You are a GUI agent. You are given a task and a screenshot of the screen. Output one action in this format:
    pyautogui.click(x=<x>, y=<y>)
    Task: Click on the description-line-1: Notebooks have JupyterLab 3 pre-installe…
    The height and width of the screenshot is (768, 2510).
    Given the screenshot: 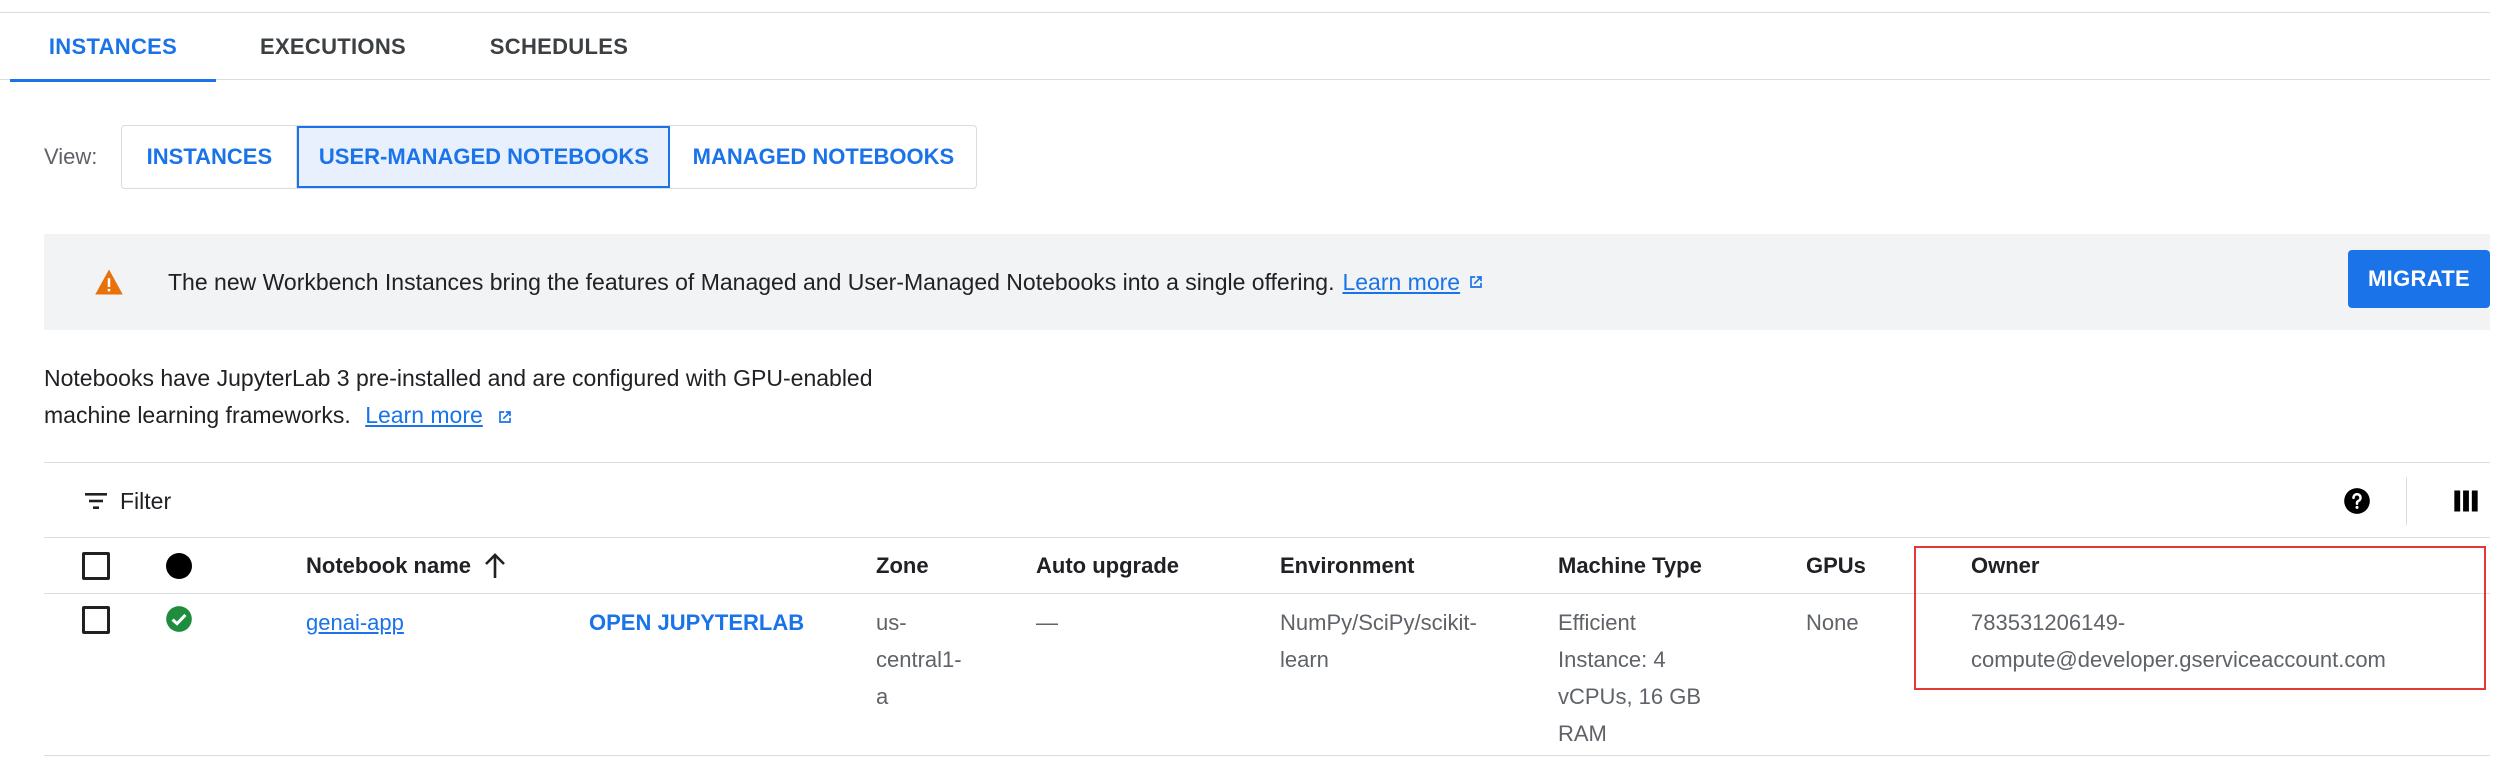 What is the action you would take?
    pyautogui.click(x=458, y=378)
    